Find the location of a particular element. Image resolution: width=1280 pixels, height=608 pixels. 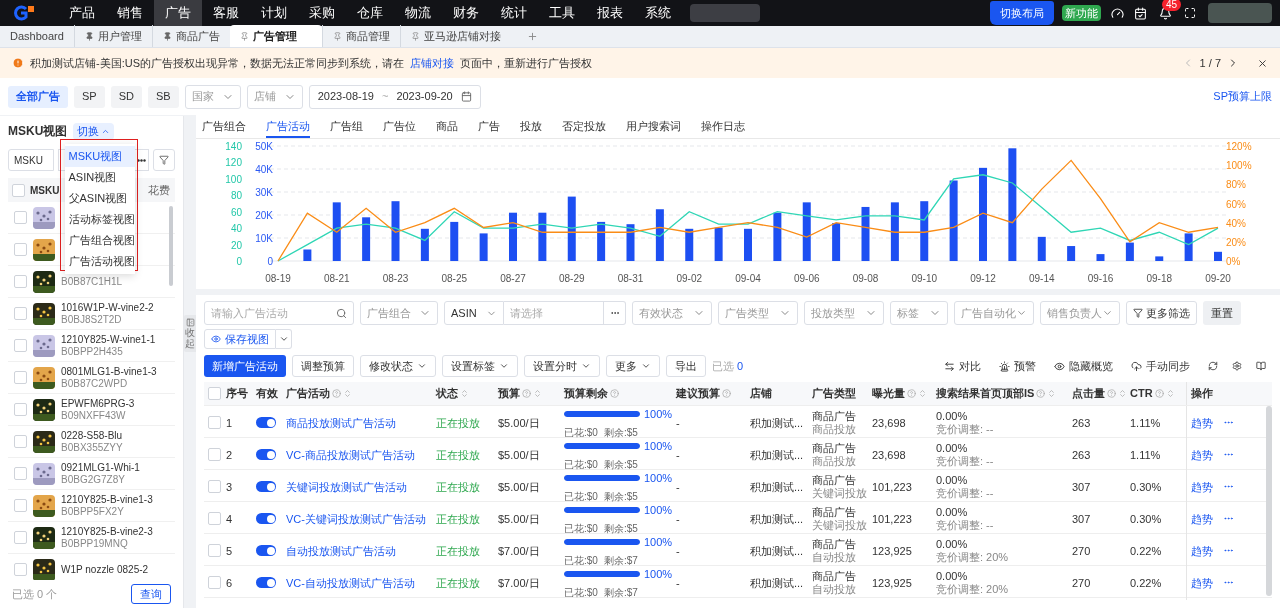

fullscreen-icon is located at coordinates (1190, 13).